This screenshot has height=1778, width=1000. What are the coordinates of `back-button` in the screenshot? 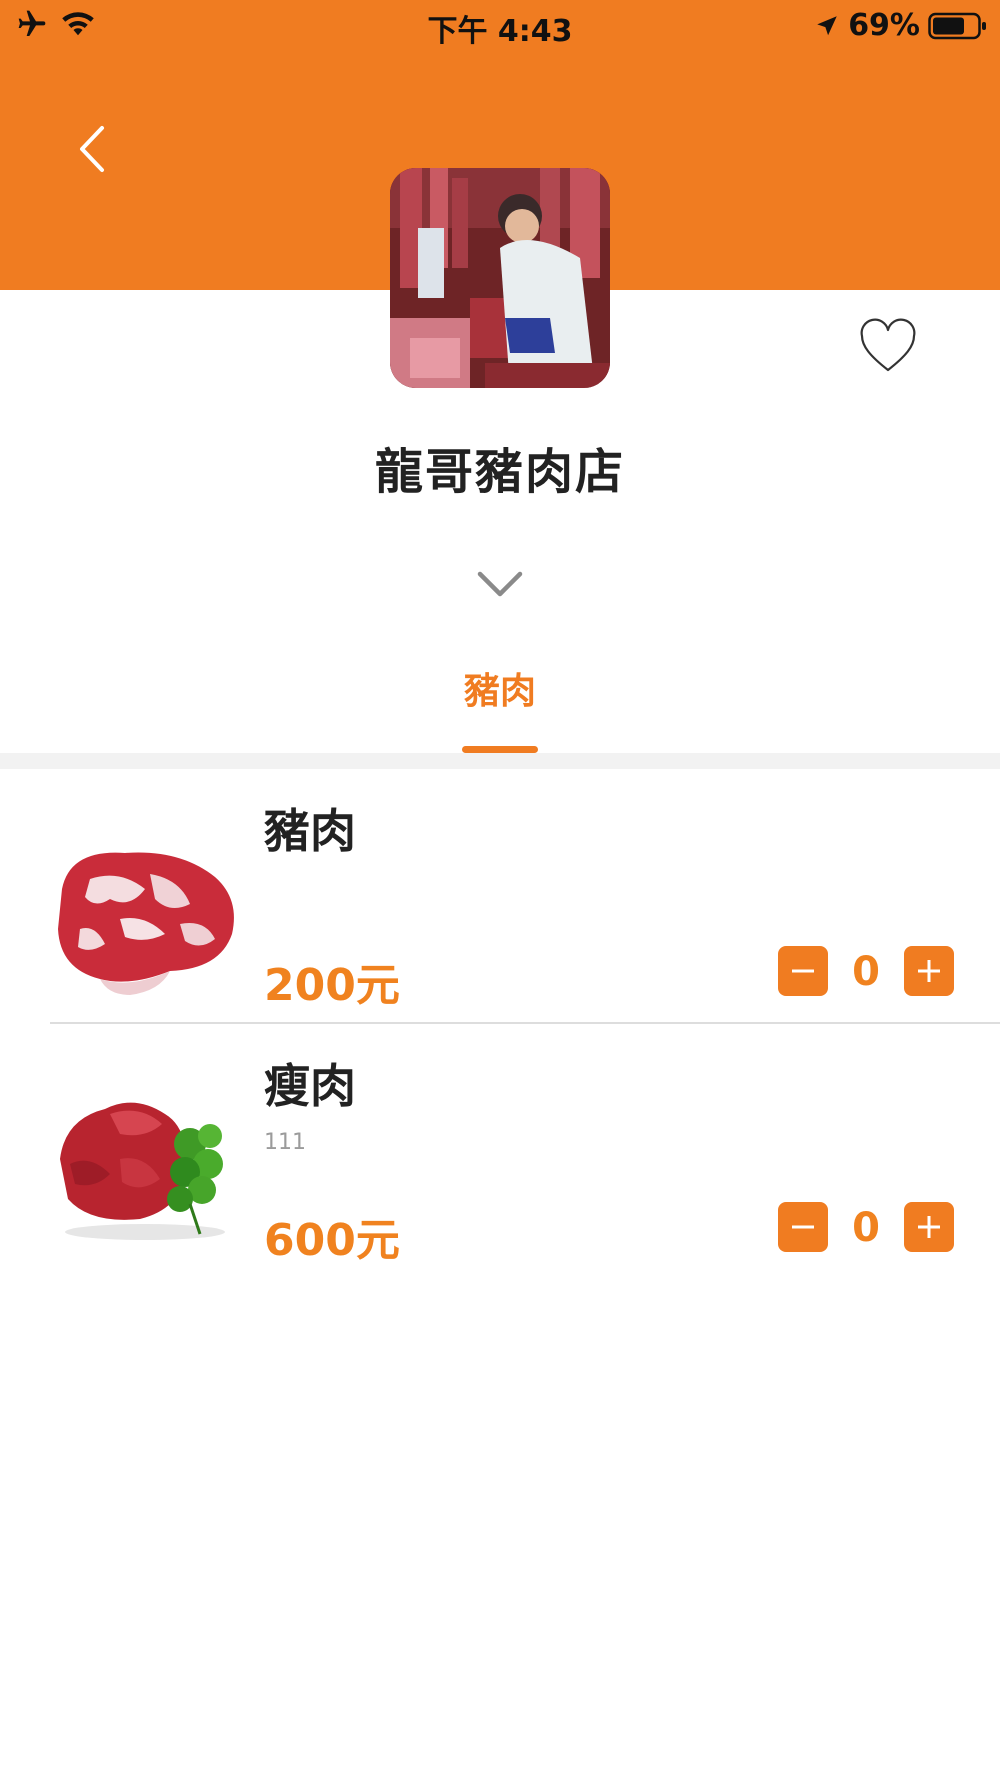 It's located at (93, 149).